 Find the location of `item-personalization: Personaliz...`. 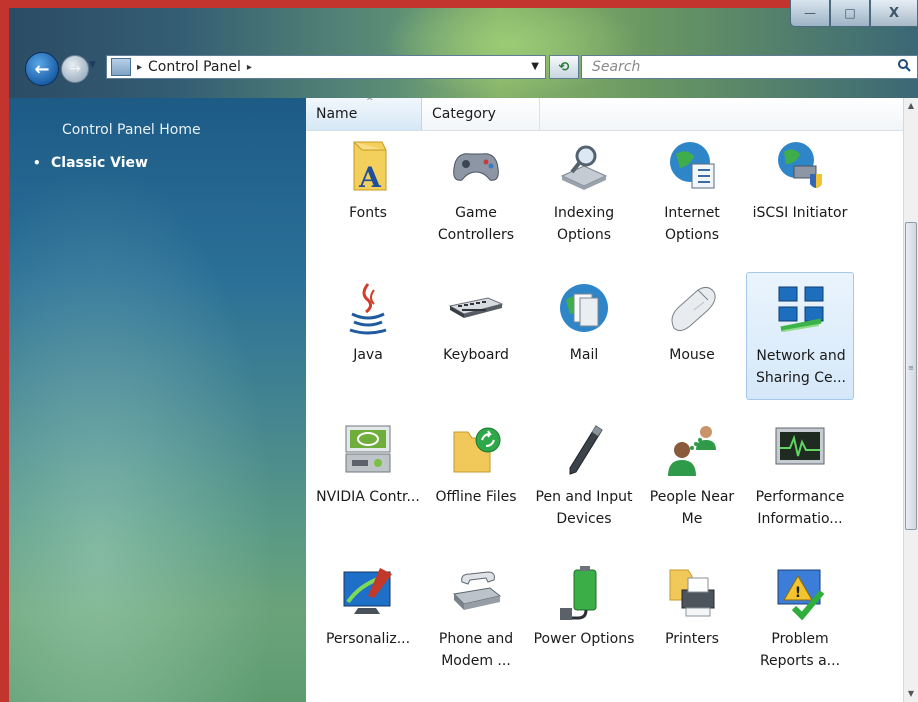

item-personalization: Personaliz... is located at coordinates (368, 620).